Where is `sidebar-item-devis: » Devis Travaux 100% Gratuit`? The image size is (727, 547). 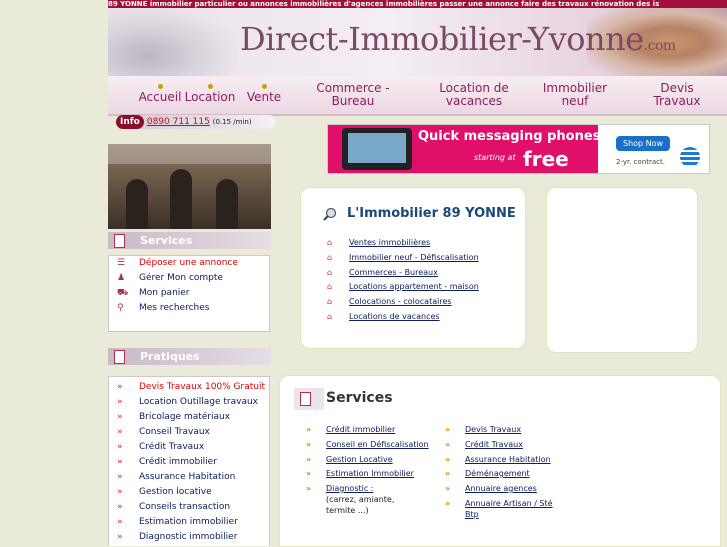 sidebar-item-devis: » Devis Travaux 100% Gratuit is located at coordinates (189, 387).